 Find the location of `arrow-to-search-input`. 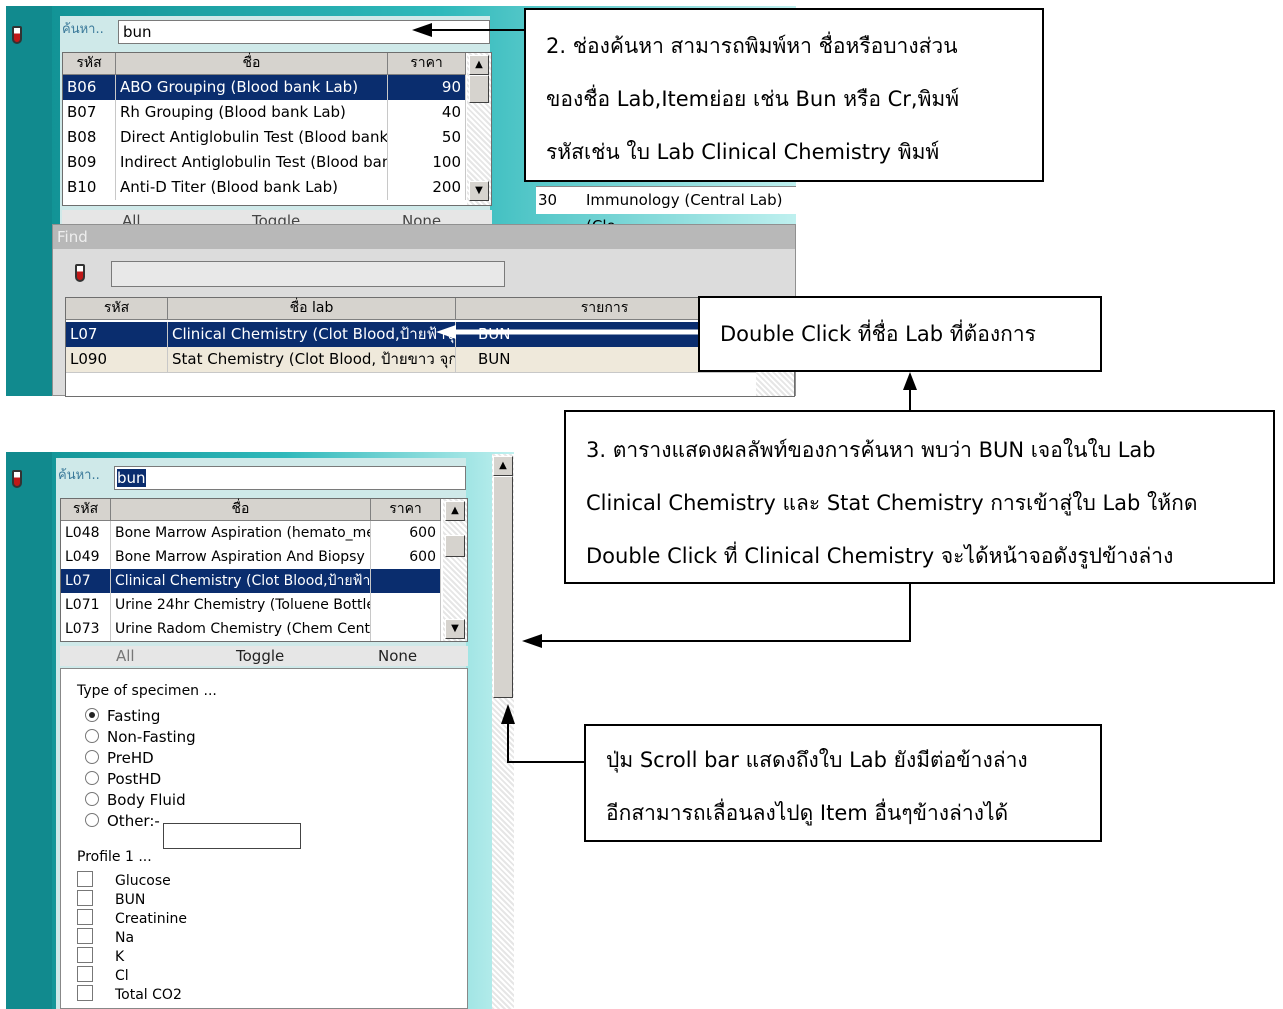

arrow-to-search-input is located at coordinates (468, 30).